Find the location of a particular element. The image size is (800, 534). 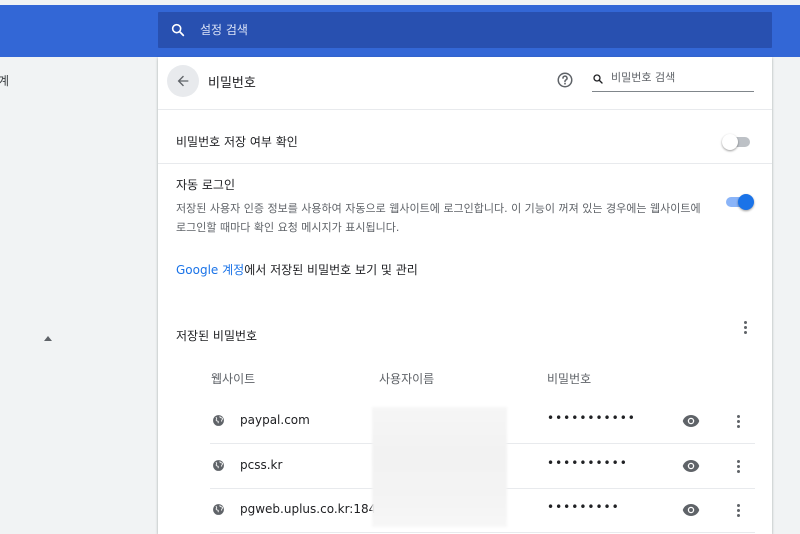

google-account-link: Google 계정 is located at coordinates (210, 270).